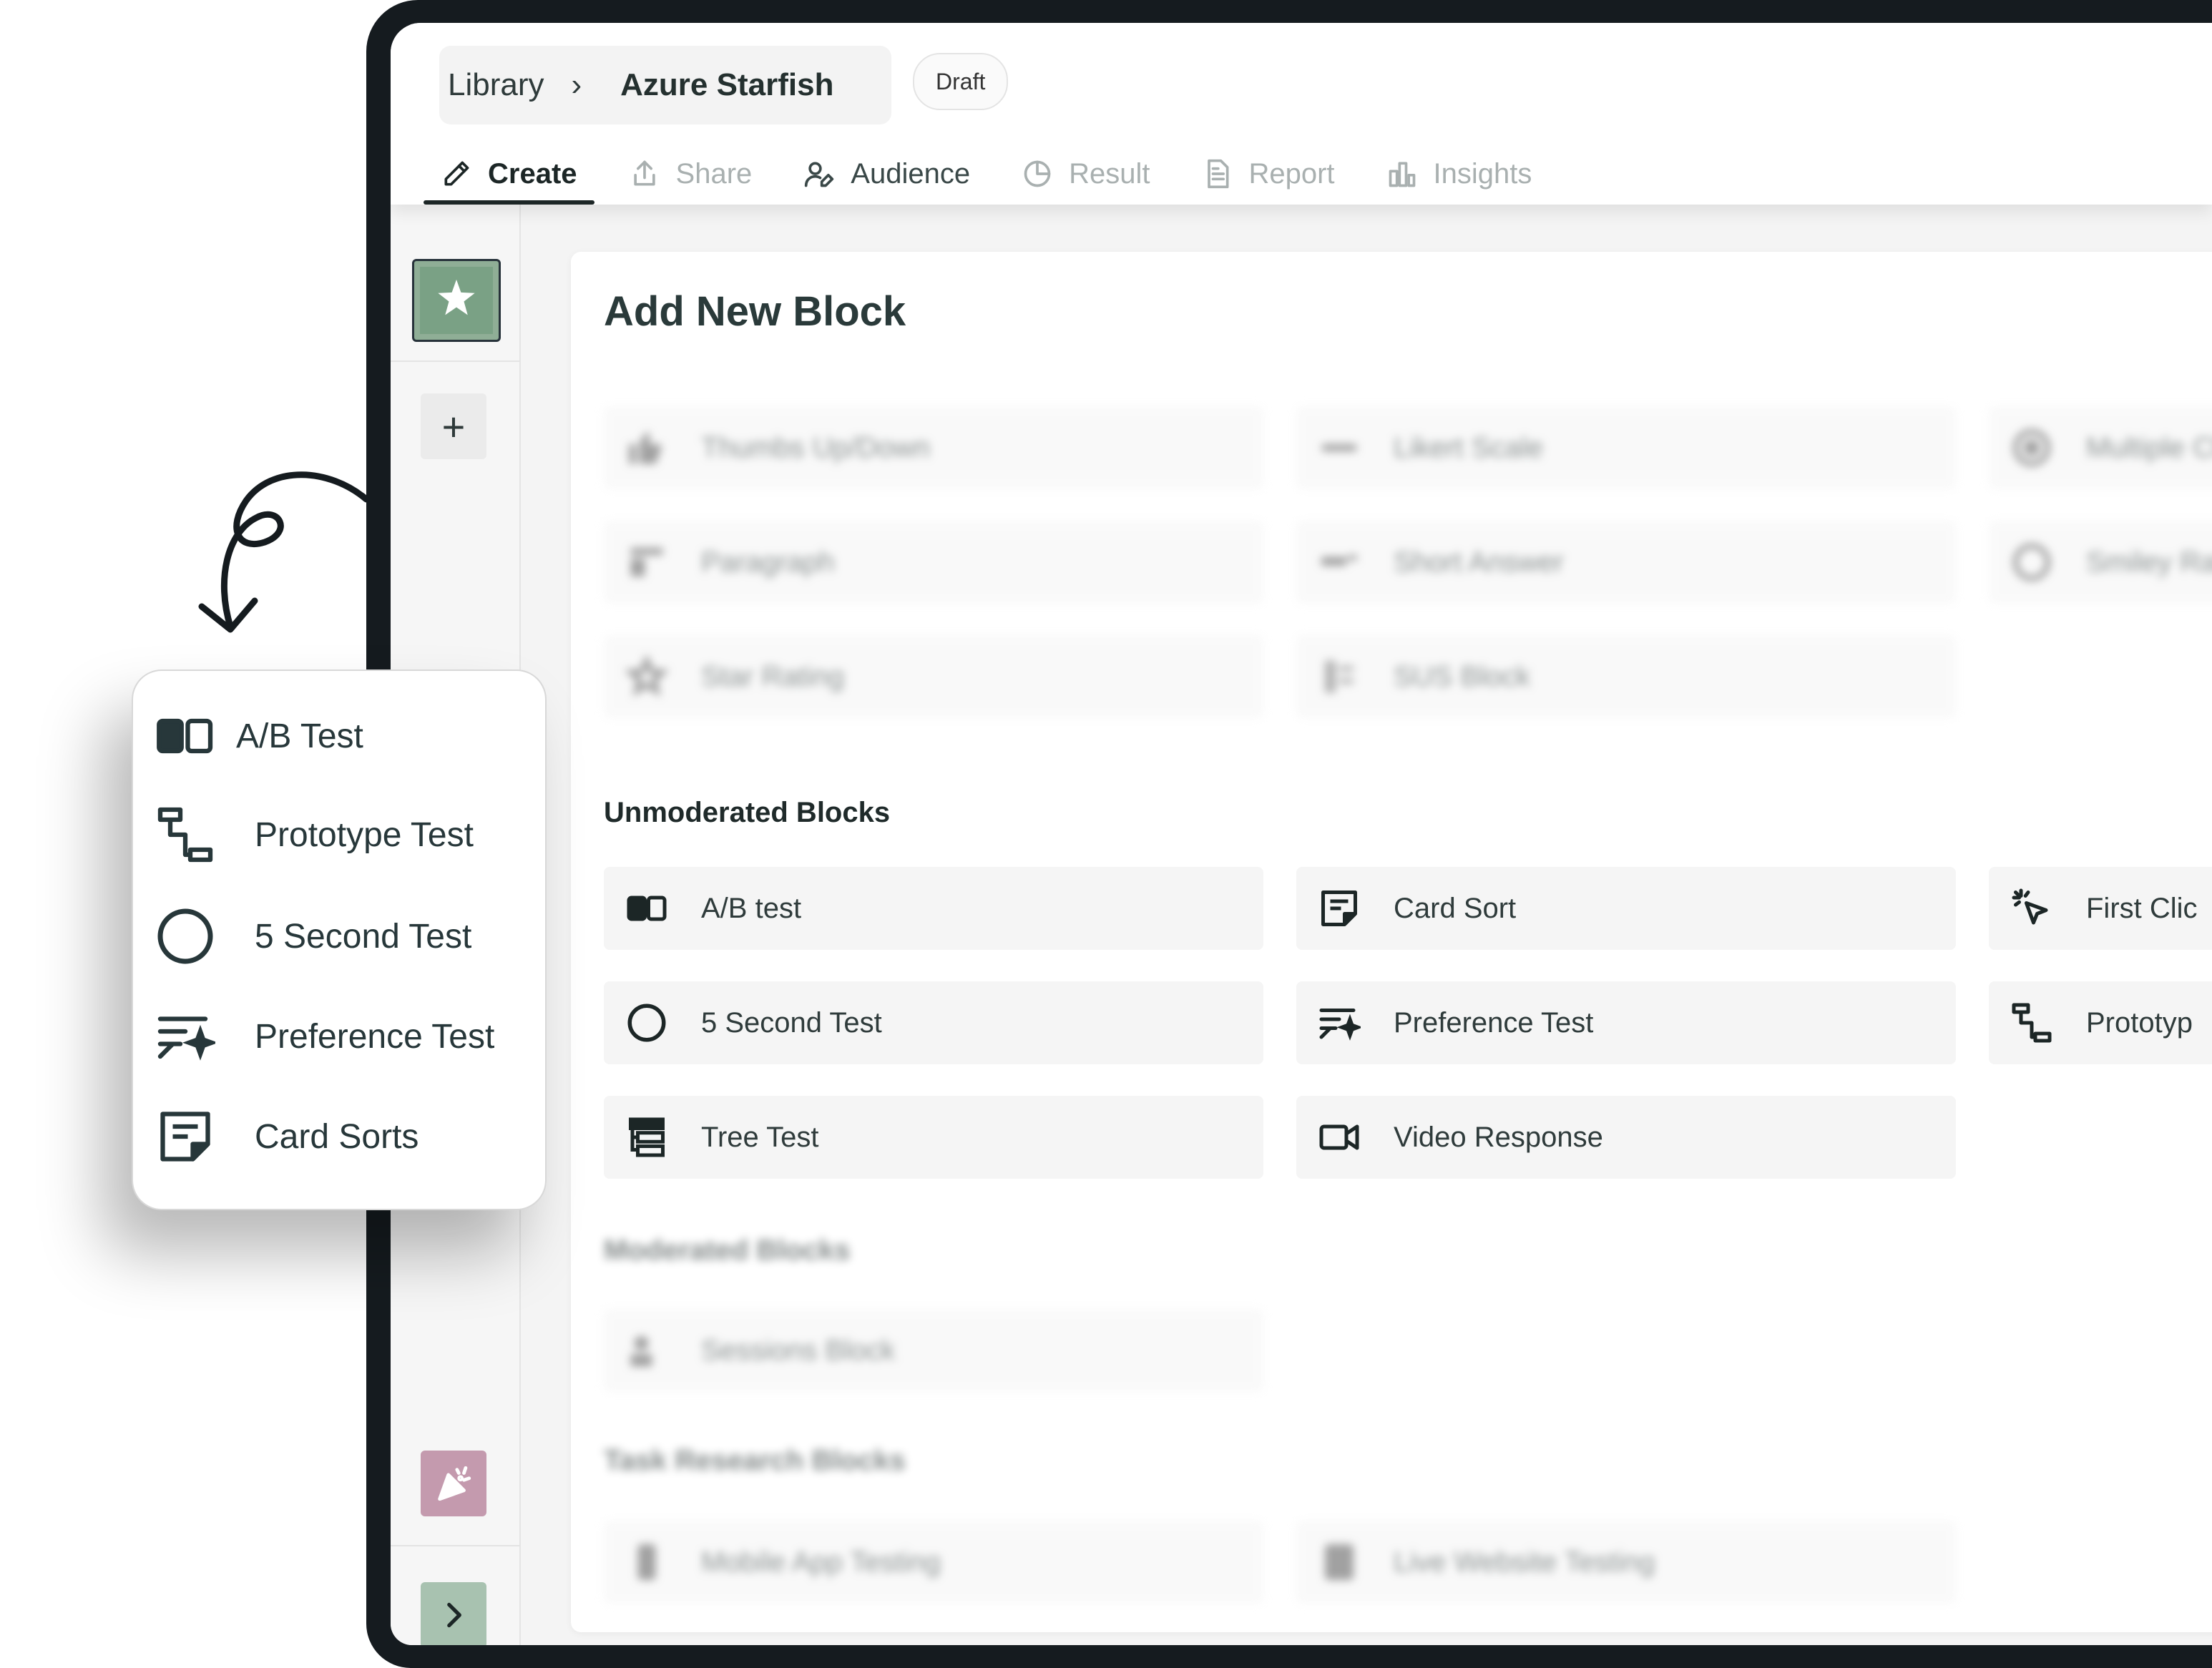 The image size is (2212, 1668). I want to click on block-card: Smiley Rating, so click(2100, 562).